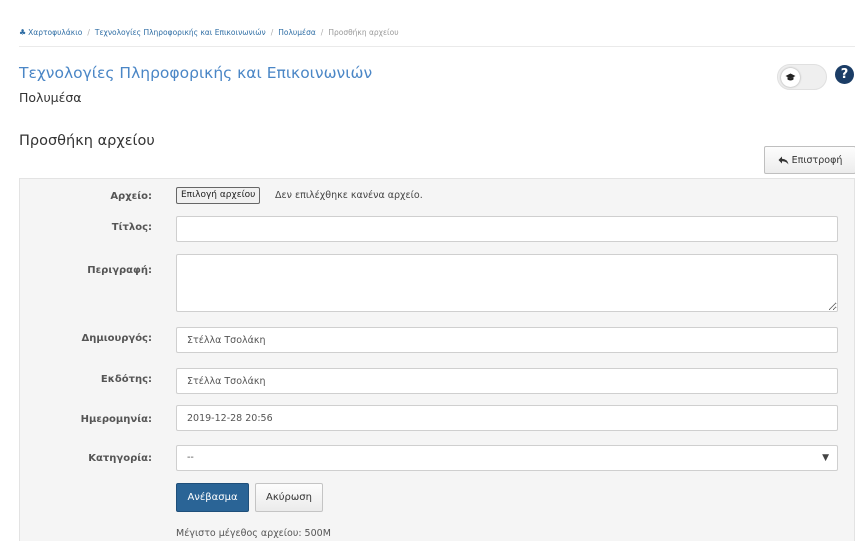  Describe the element at coordinates (116, 338) in the screenshot. I see `creator-label: Δημιουργός:` at that location.